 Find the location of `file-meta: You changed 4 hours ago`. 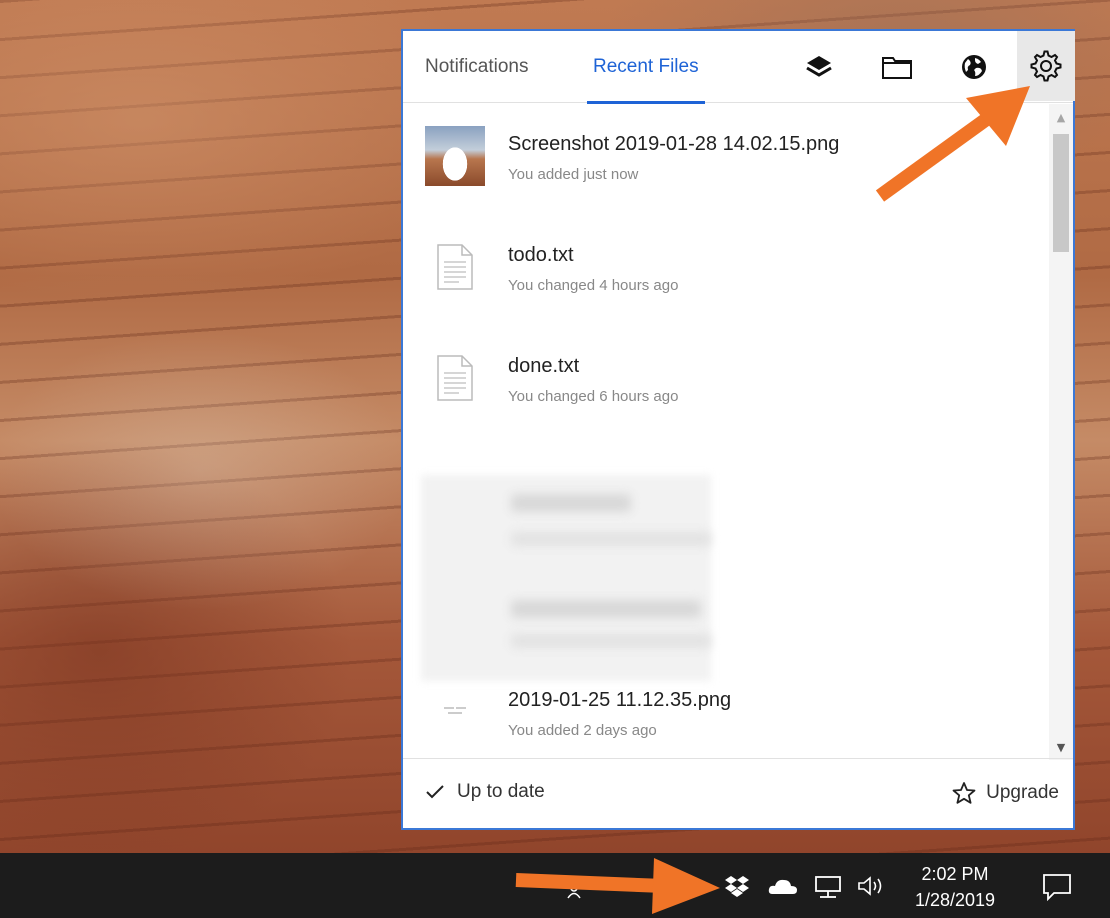

file-meta: You changed 4 hours ago is located at coordinates (593, 285).